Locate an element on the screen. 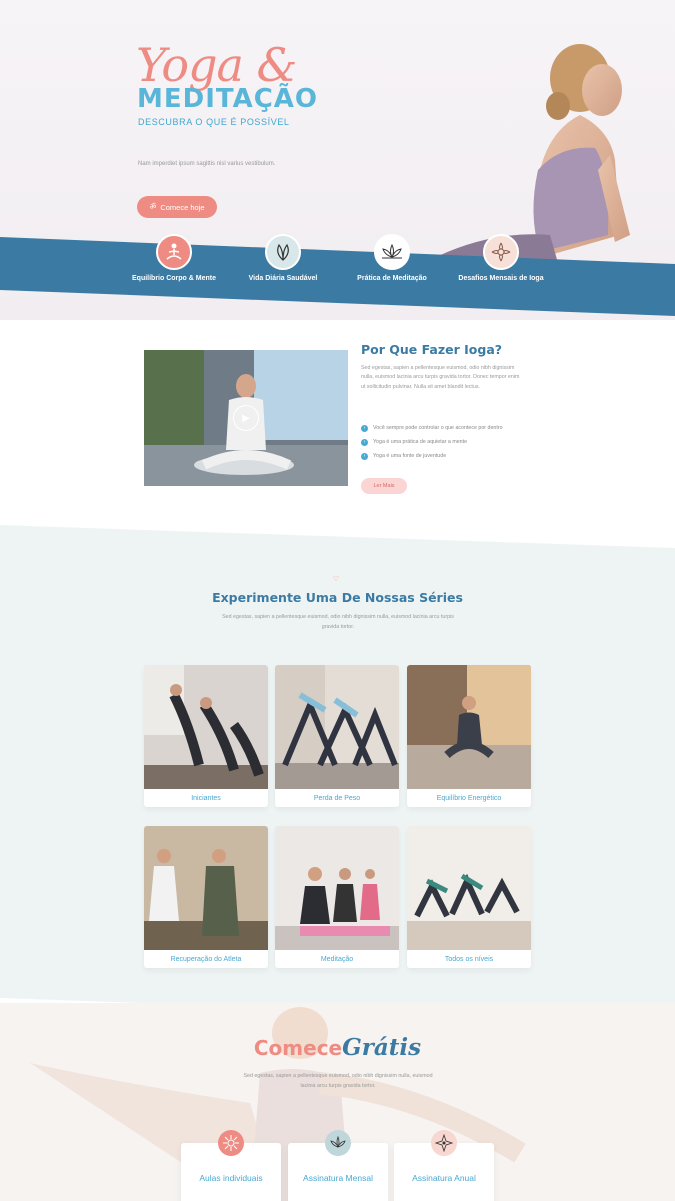 The image size is (675, 1201). start-today-button-label: Comece hoje is located at coordinates (182, 207).